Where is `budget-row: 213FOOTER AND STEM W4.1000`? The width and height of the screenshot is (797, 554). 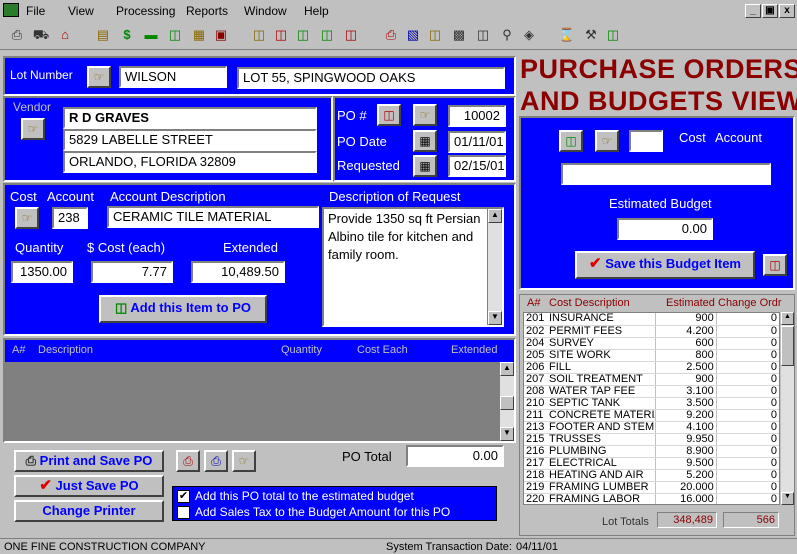 budget-row: 213FOOTER AND STEM W4.1000 is located at coordinates (651, 427).